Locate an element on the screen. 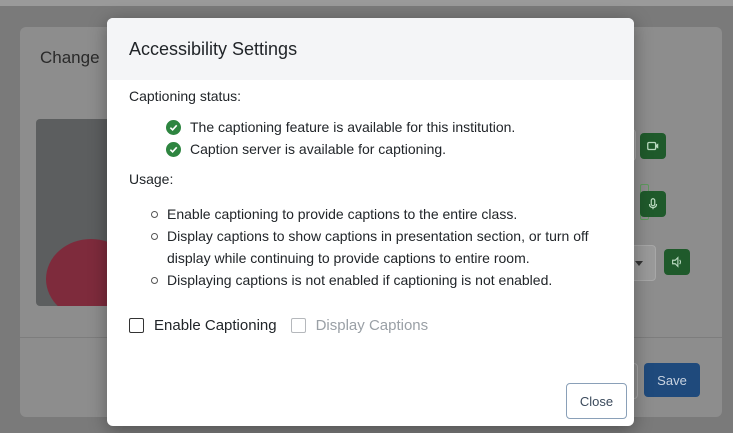 Image resolution: width=733 pixels, height=433 pixels. speaker-icon is located at coordinates (677, 262).